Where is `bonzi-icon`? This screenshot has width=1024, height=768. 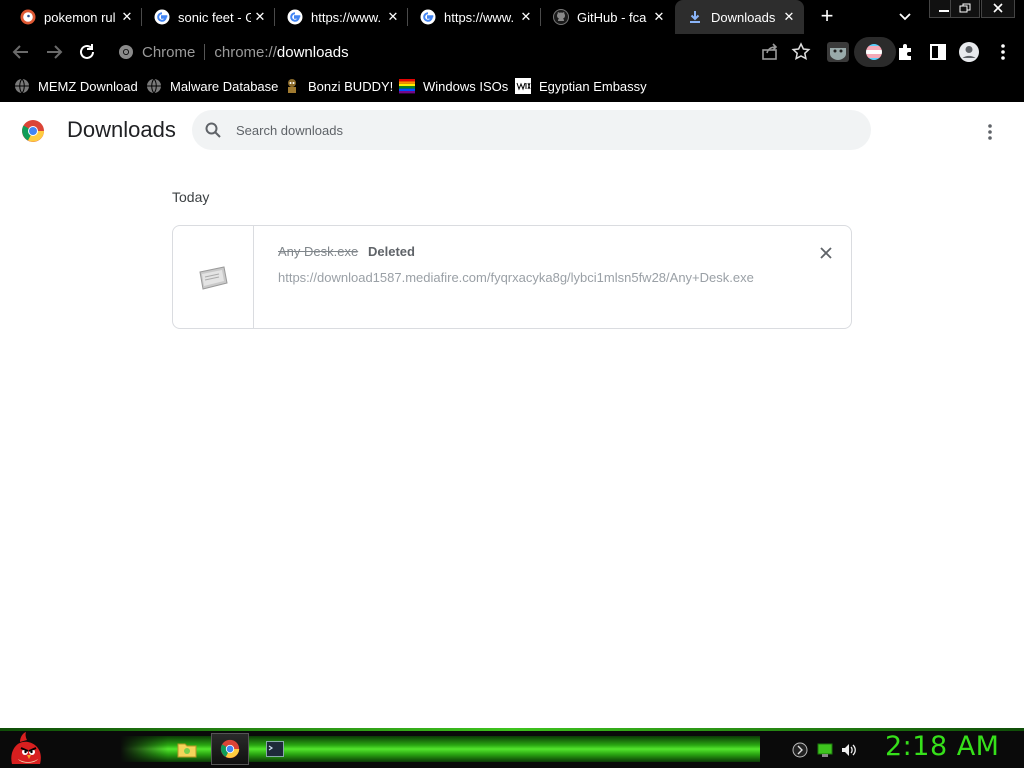
bonzi-icon is located at coordinates (292, 86).